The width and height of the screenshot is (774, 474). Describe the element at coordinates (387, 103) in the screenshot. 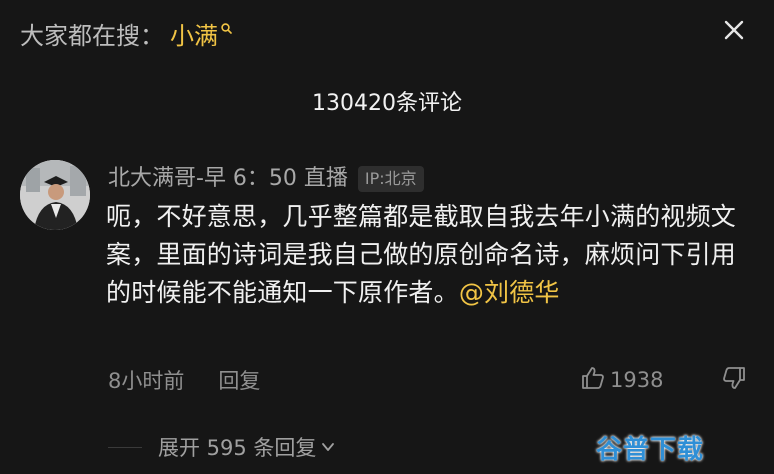

I see `comment-count-title: 130420条评论` at that location.